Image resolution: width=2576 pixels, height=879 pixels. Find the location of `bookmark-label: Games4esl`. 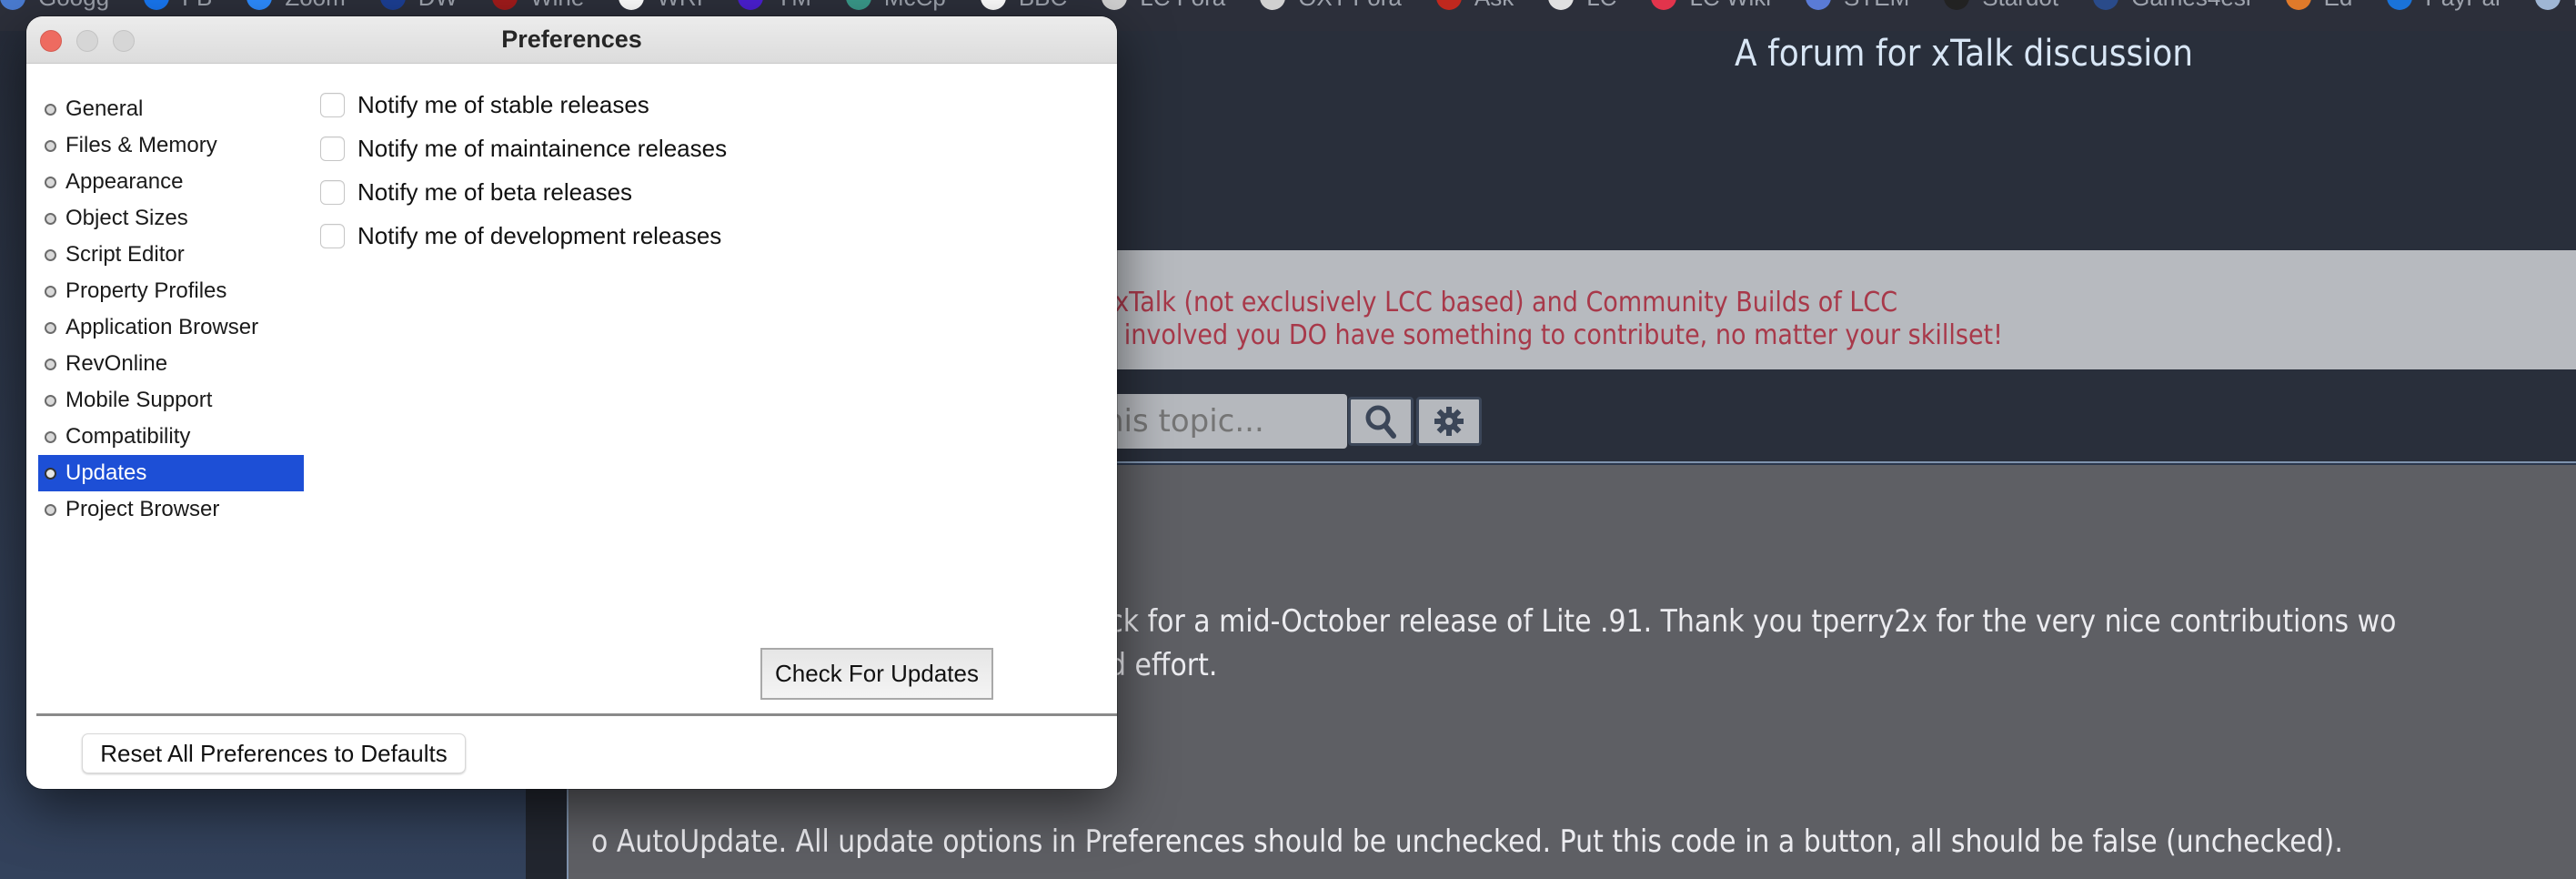

bookmark-label: Games4esl is located at coordinates (2191, 4).